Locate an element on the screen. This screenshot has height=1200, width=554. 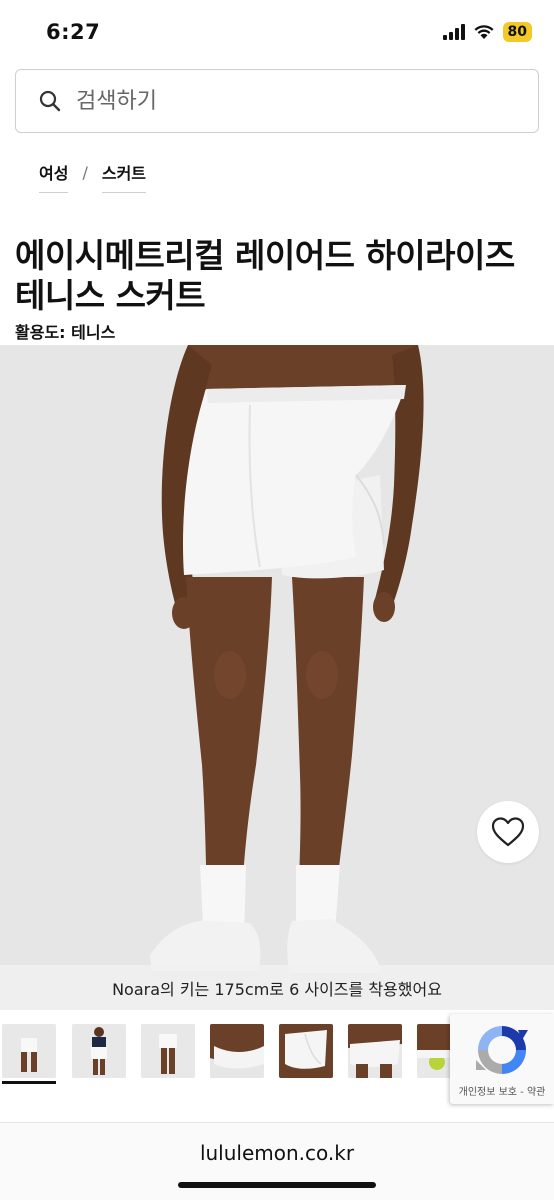
heart-icon is located at coordinates (508, 832).